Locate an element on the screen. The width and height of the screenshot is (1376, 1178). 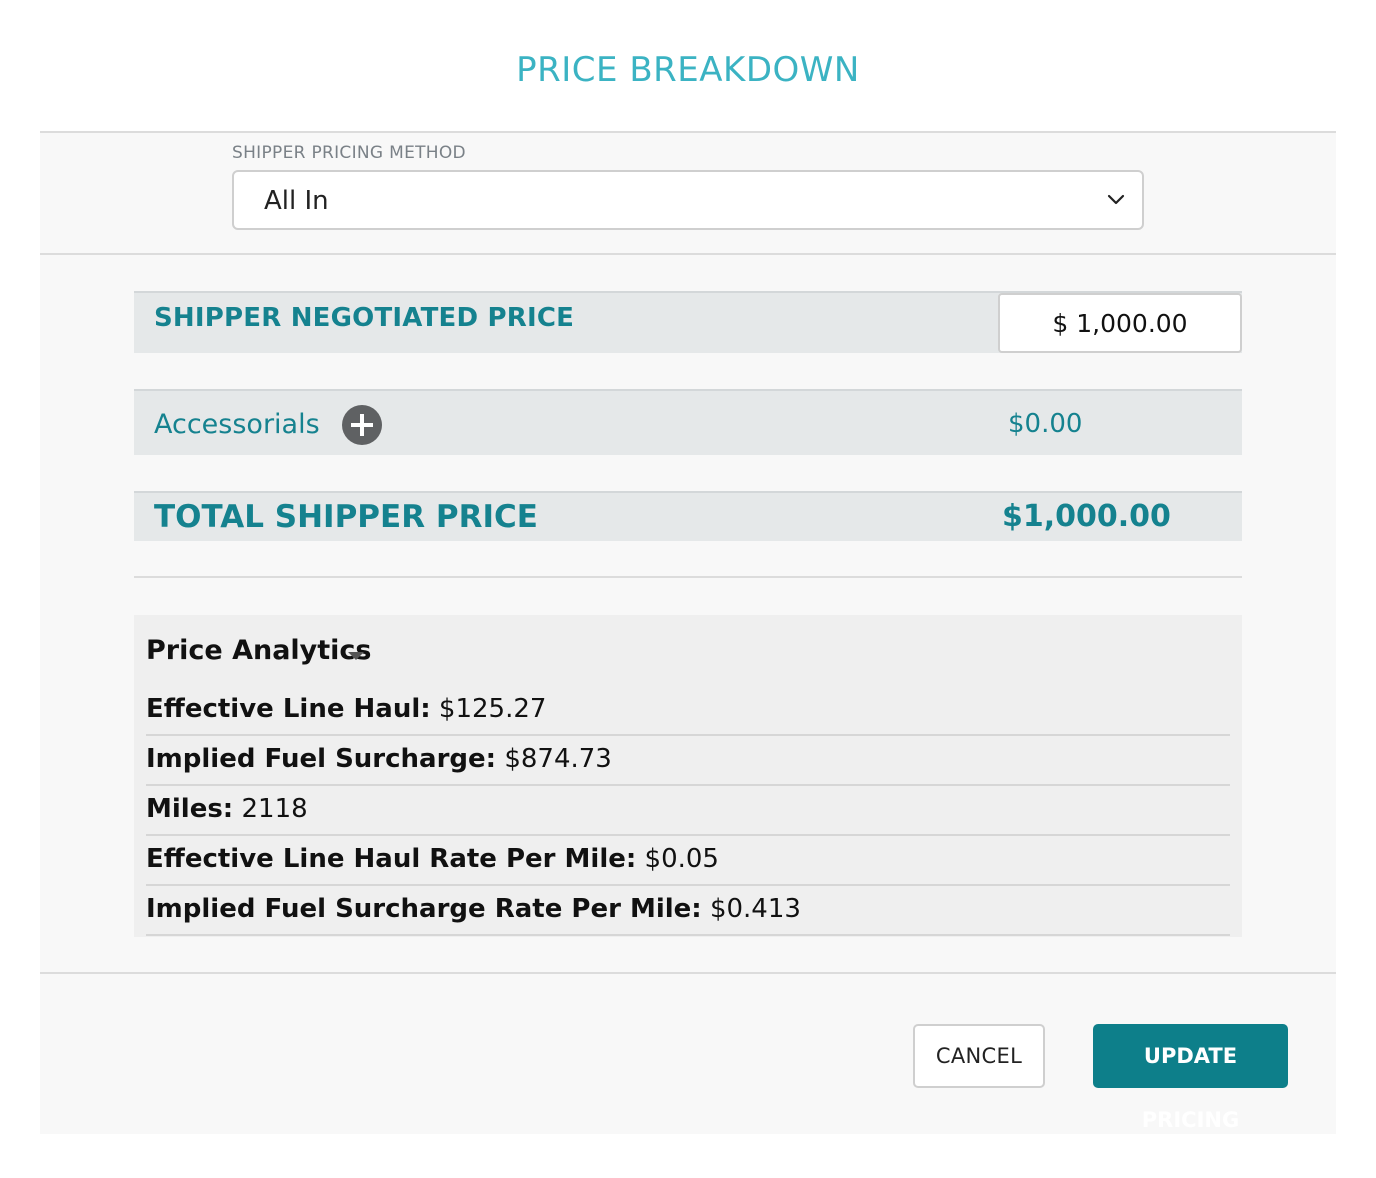
analytics-row-value: $125.27 is located at coordinates (488, 709).